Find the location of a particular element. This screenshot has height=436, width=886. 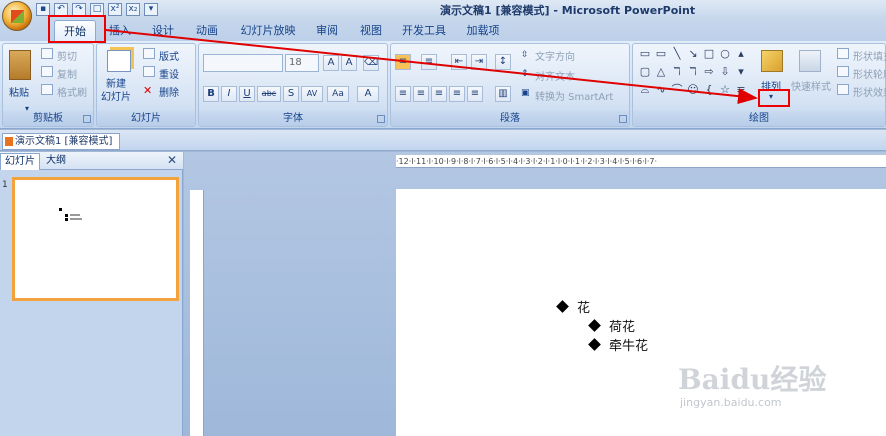

char-spacing-button: AV is located at coordinates (312, 94).